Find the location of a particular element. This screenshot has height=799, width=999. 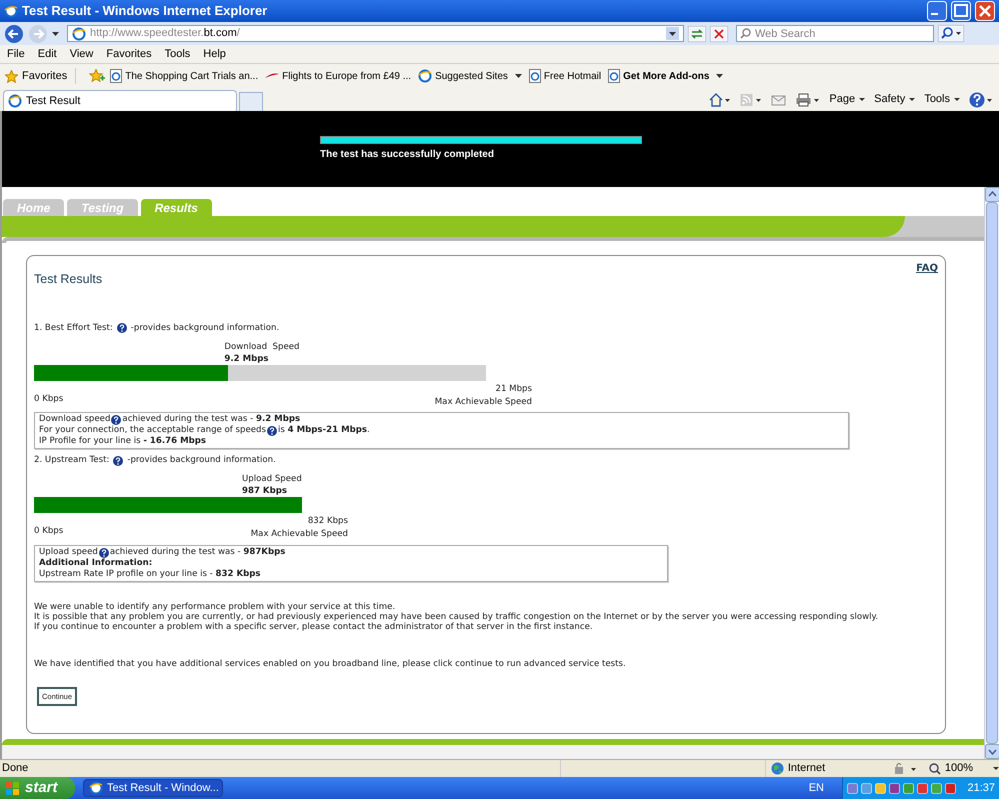

command-menu: Safety is located at coordinates (895, 99).